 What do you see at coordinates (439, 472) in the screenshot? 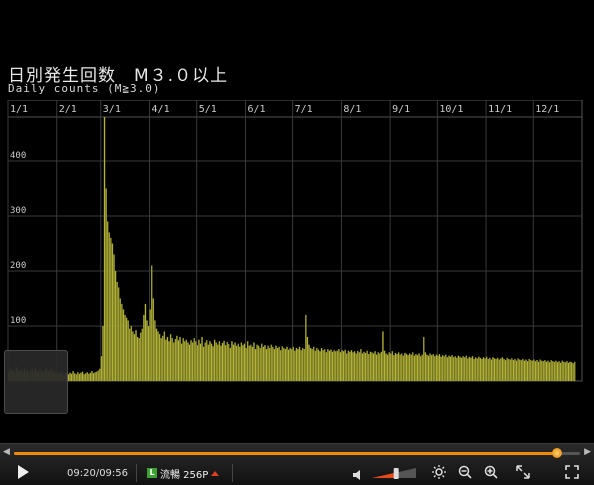
I see `brightness-icon` at bounding box center [439, 472].